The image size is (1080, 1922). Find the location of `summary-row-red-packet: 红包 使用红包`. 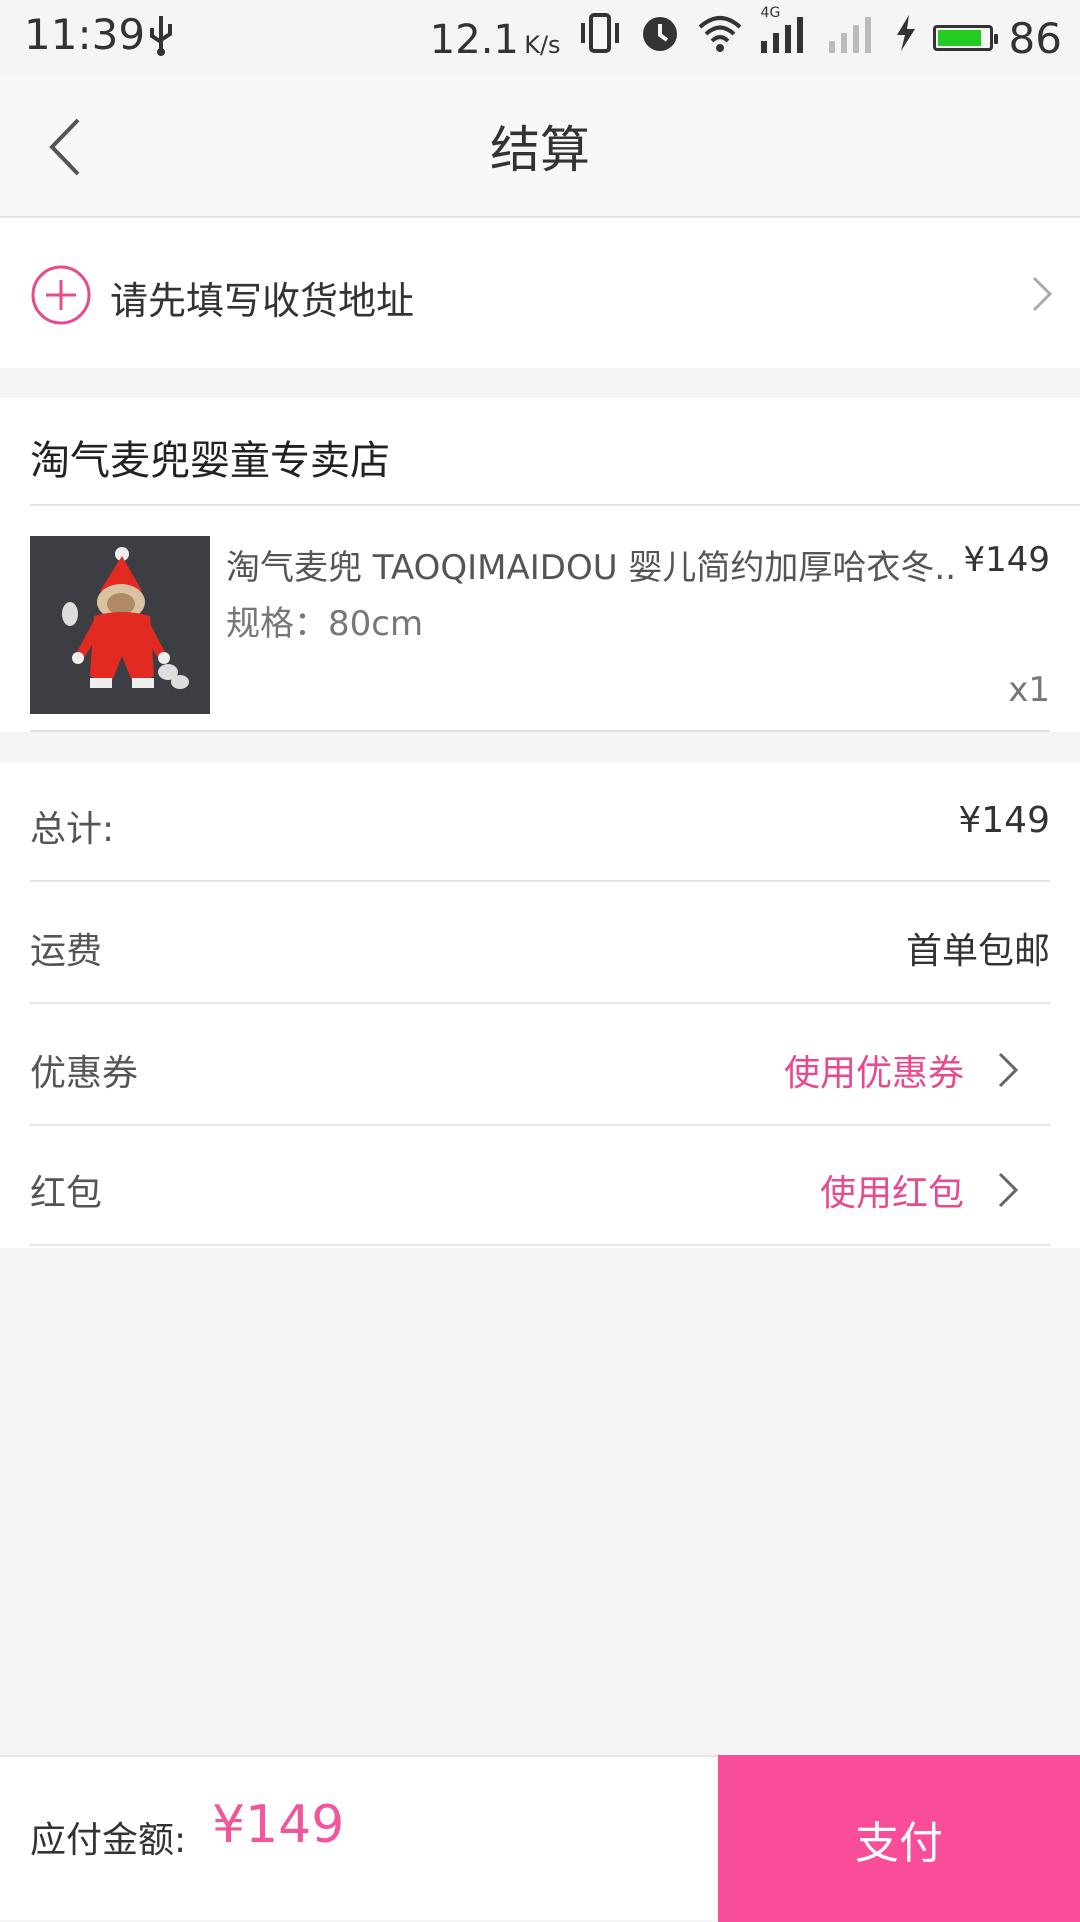

summary-row-red-packet: 红包 使用红包 is located at coordinates (540, 1186).